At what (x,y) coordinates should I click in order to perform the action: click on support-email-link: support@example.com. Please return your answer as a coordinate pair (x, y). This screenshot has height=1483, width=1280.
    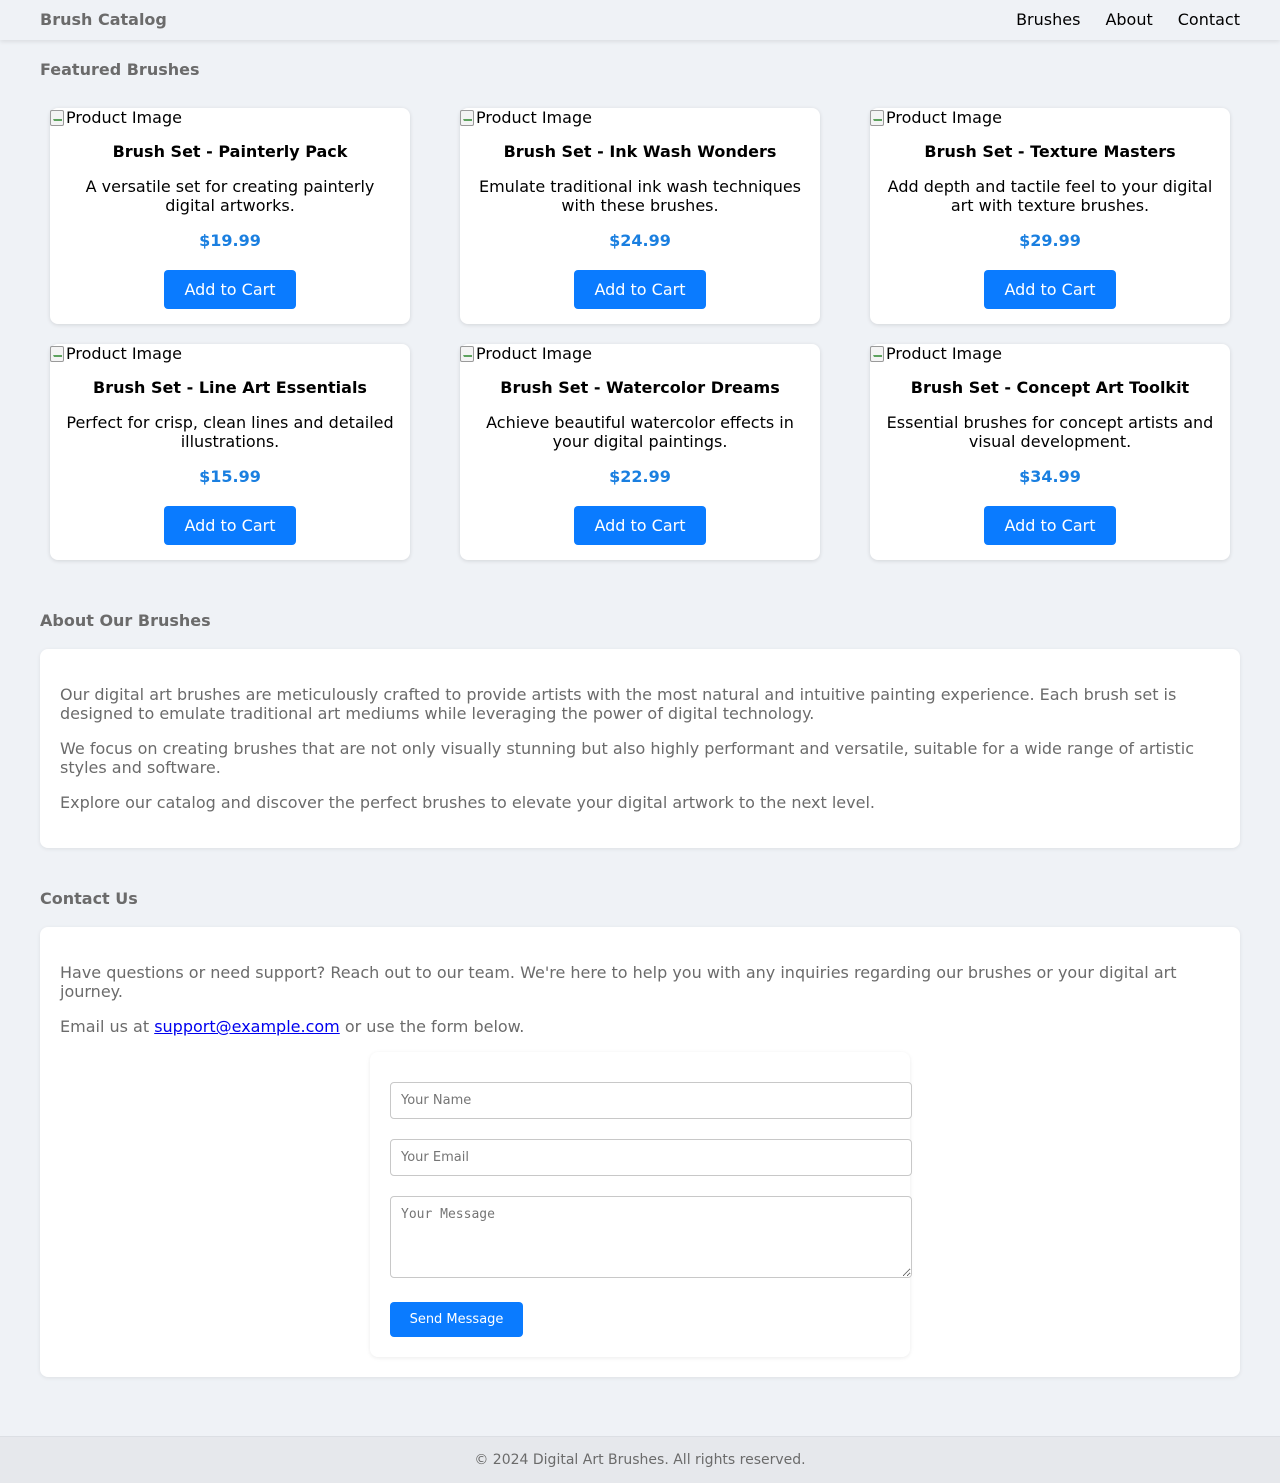
    Looking at the image, I should click on (247, 1026).